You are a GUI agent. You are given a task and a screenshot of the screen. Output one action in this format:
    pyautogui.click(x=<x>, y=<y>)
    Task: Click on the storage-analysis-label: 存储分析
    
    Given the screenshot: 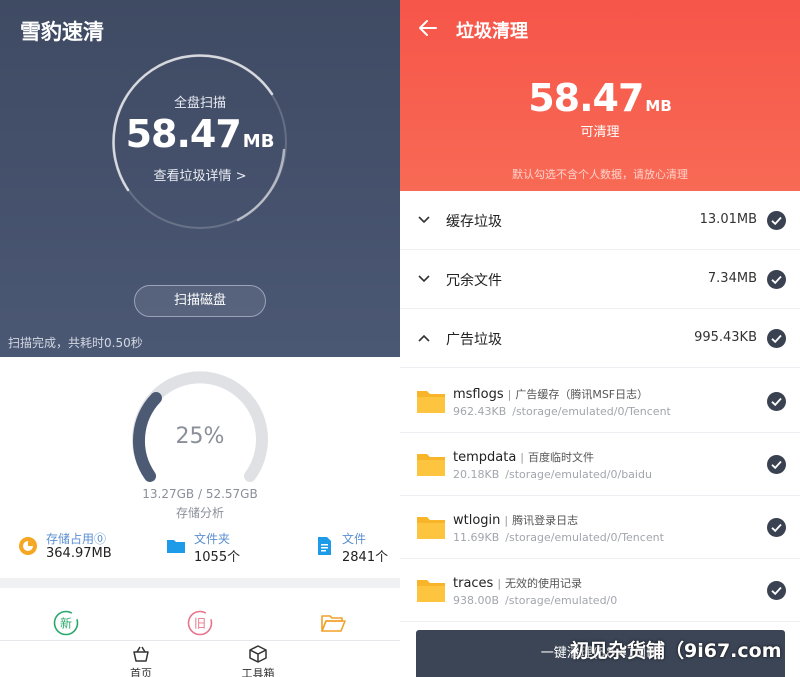 What is the action you would take?
    pyautogui.click(x=199, y=513)
    